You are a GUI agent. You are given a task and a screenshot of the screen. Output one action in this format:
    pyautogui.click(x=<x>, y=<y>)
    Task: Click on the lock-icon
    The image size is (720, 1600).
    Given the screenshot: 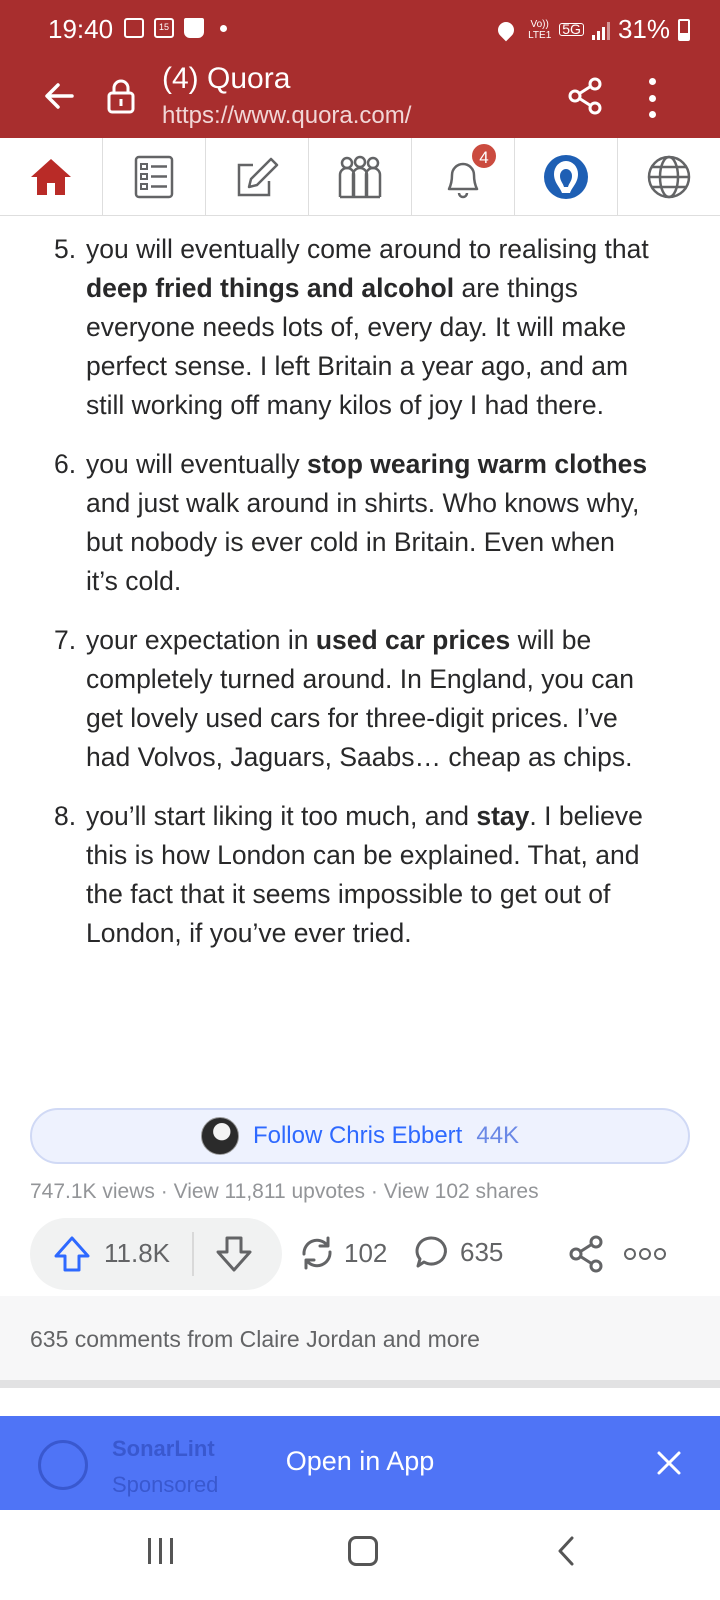 What is the action you would take?
    pyautogui.click(x=121, y=96)
    